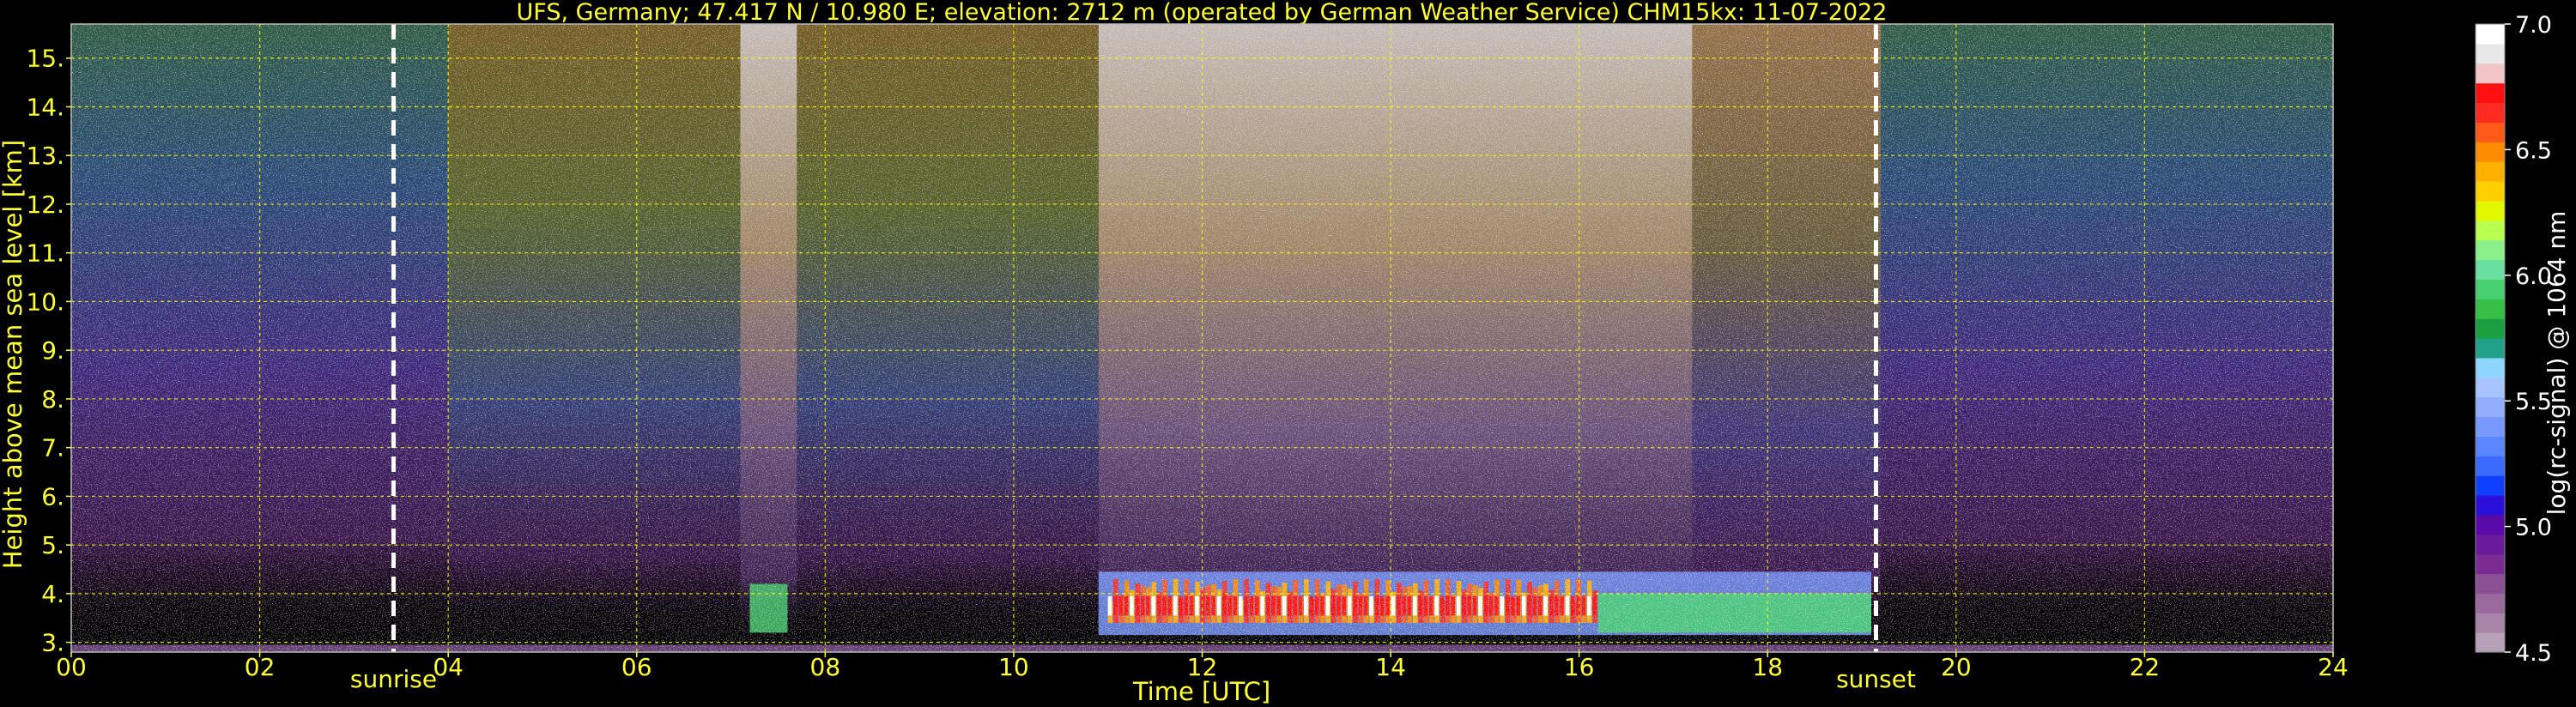 Image resolution: width=2576 pixels, height=707 pixels. I want to click on y-tick-label: 10., so click(45, 301).